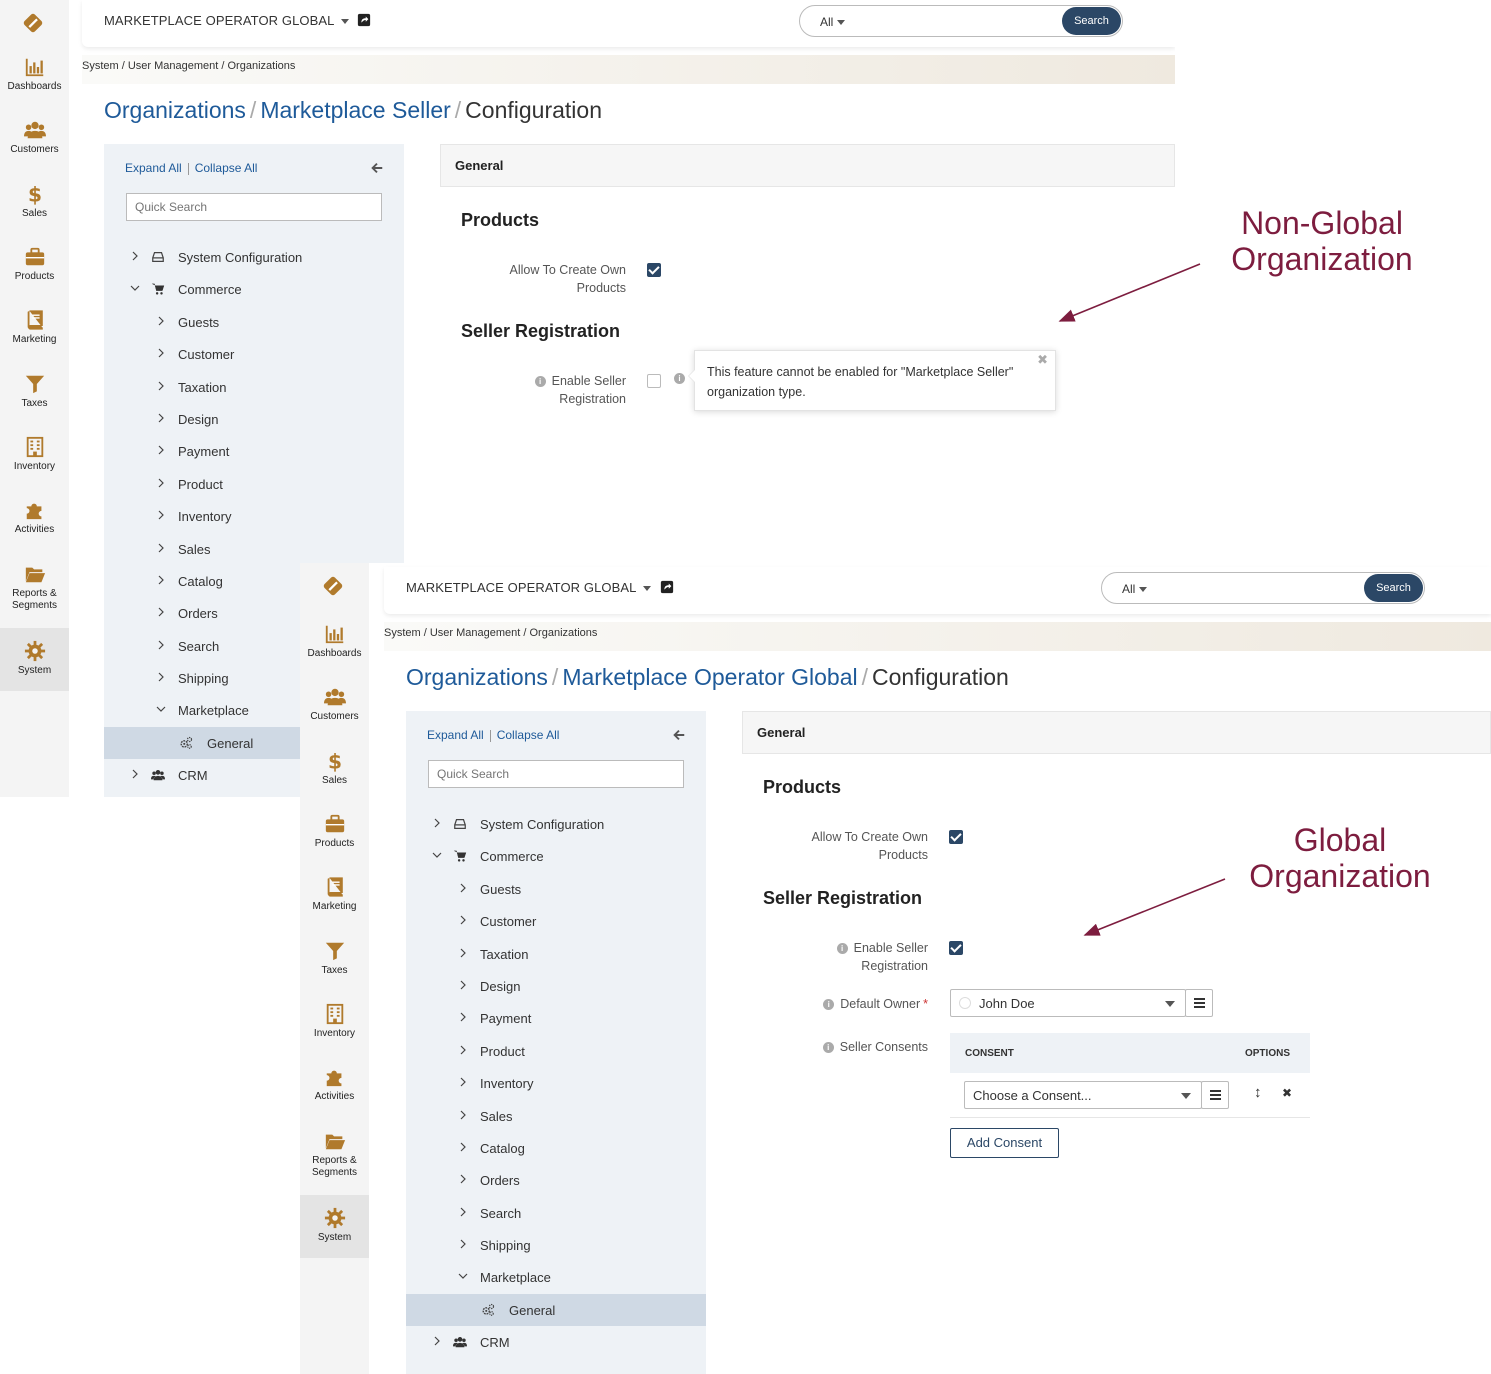  Describe the element at coordinates (654, 381) in the screenshot. I see `enable-seller-registration-checkbox` at that location.